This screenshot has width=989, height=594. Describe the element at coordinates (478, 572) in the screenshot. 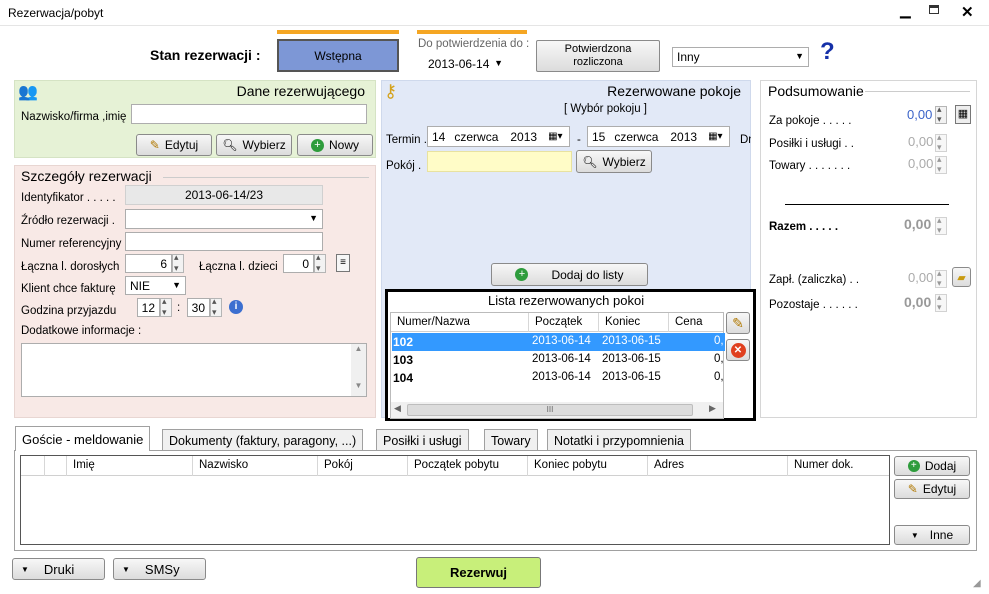

I see `reserve-button: Rezerwuj` at that location.